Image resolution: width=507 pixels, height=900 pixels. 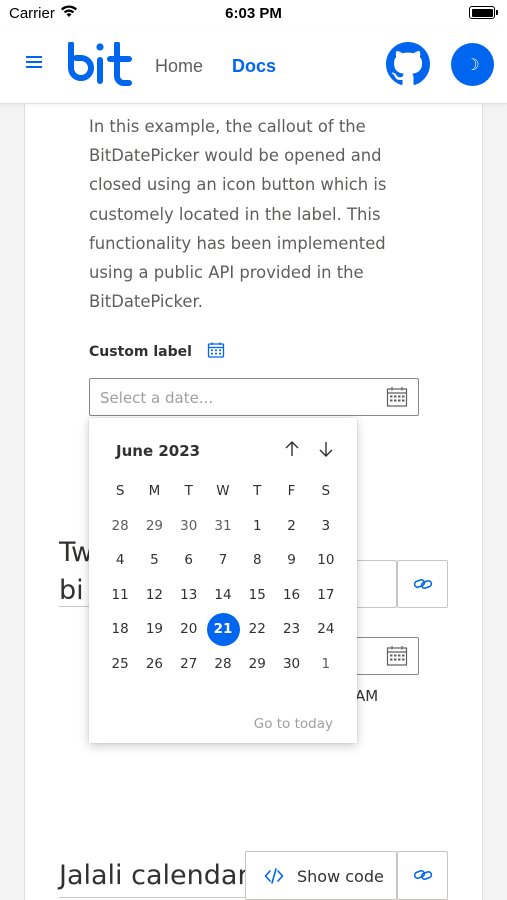 I want to click on weekday-row: S M T W T F S, so click(x=223, y=491).